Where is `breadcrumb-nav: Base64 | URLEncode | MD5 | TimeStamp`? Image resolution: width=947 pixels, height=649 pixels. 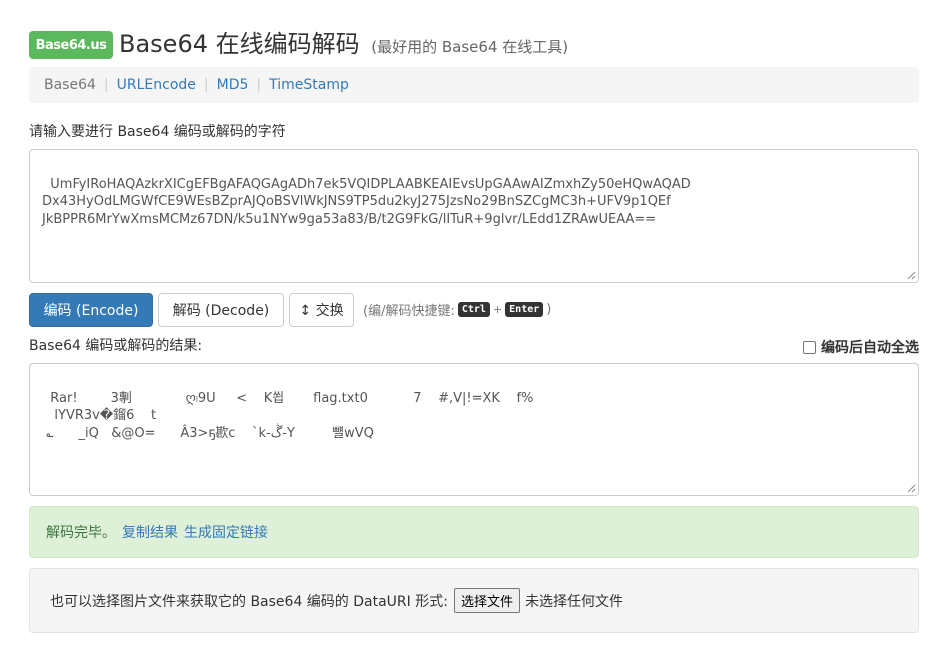 breadcrumb-nav: Base64 | URLEncode | MD5 | TimeStamp is located at coordinates (474, 85).